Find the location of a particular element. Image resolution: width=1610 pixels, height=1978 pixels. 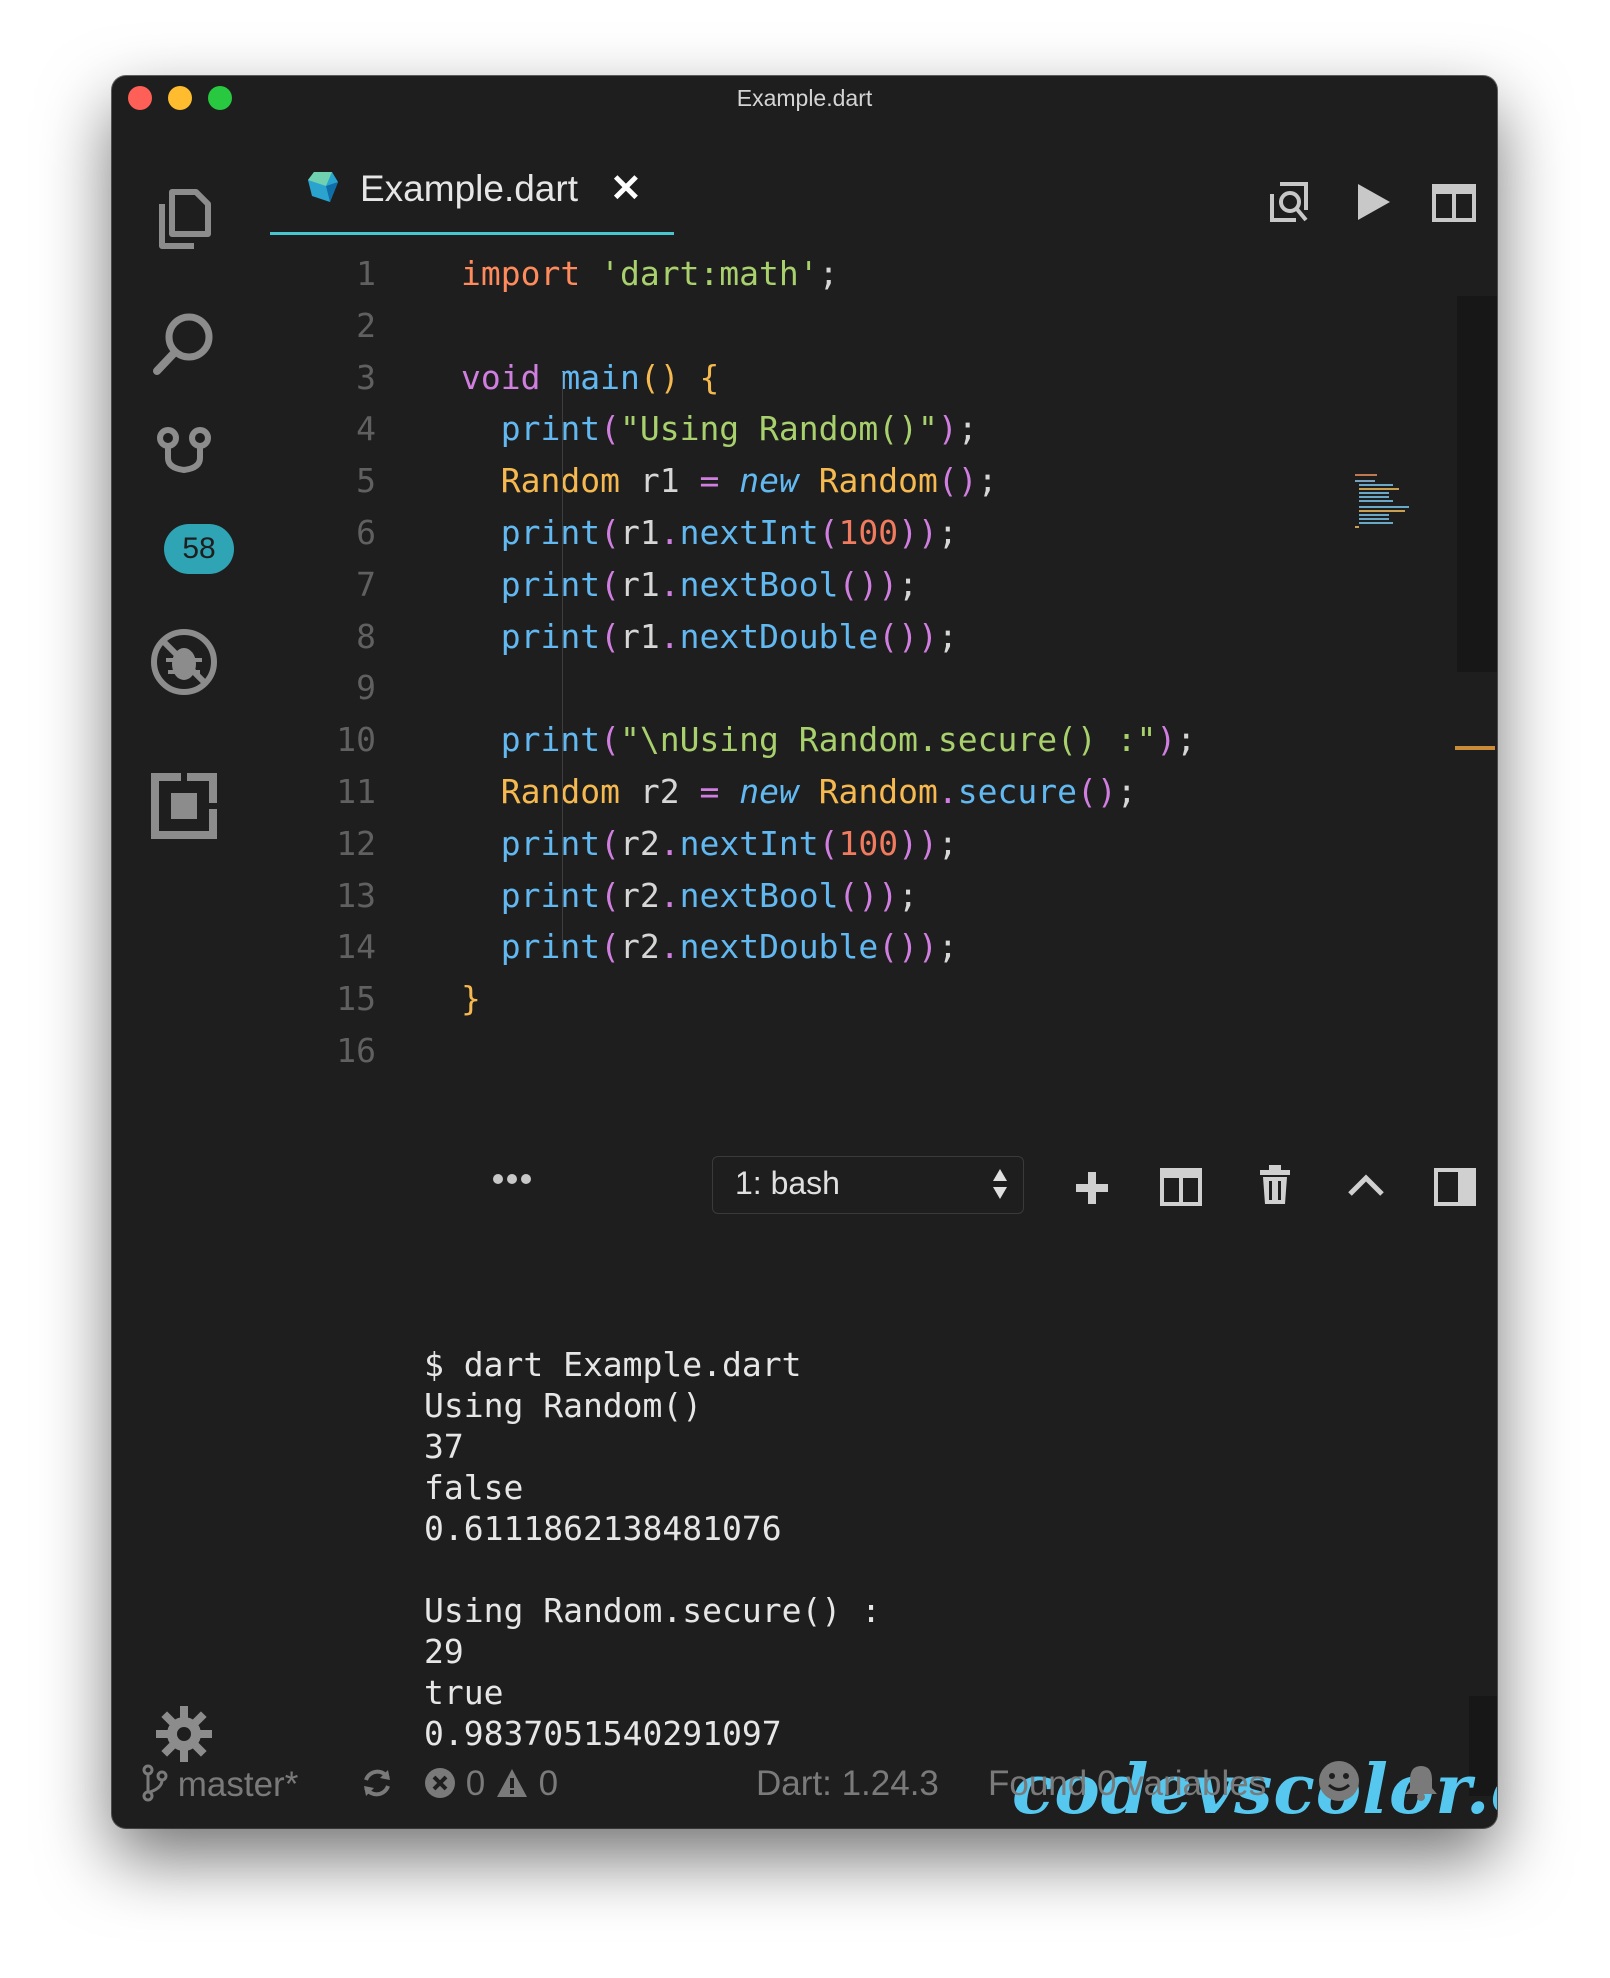

code-line: 11 Random r2 = new Random.secure(); is located at coordinates (806, 792).